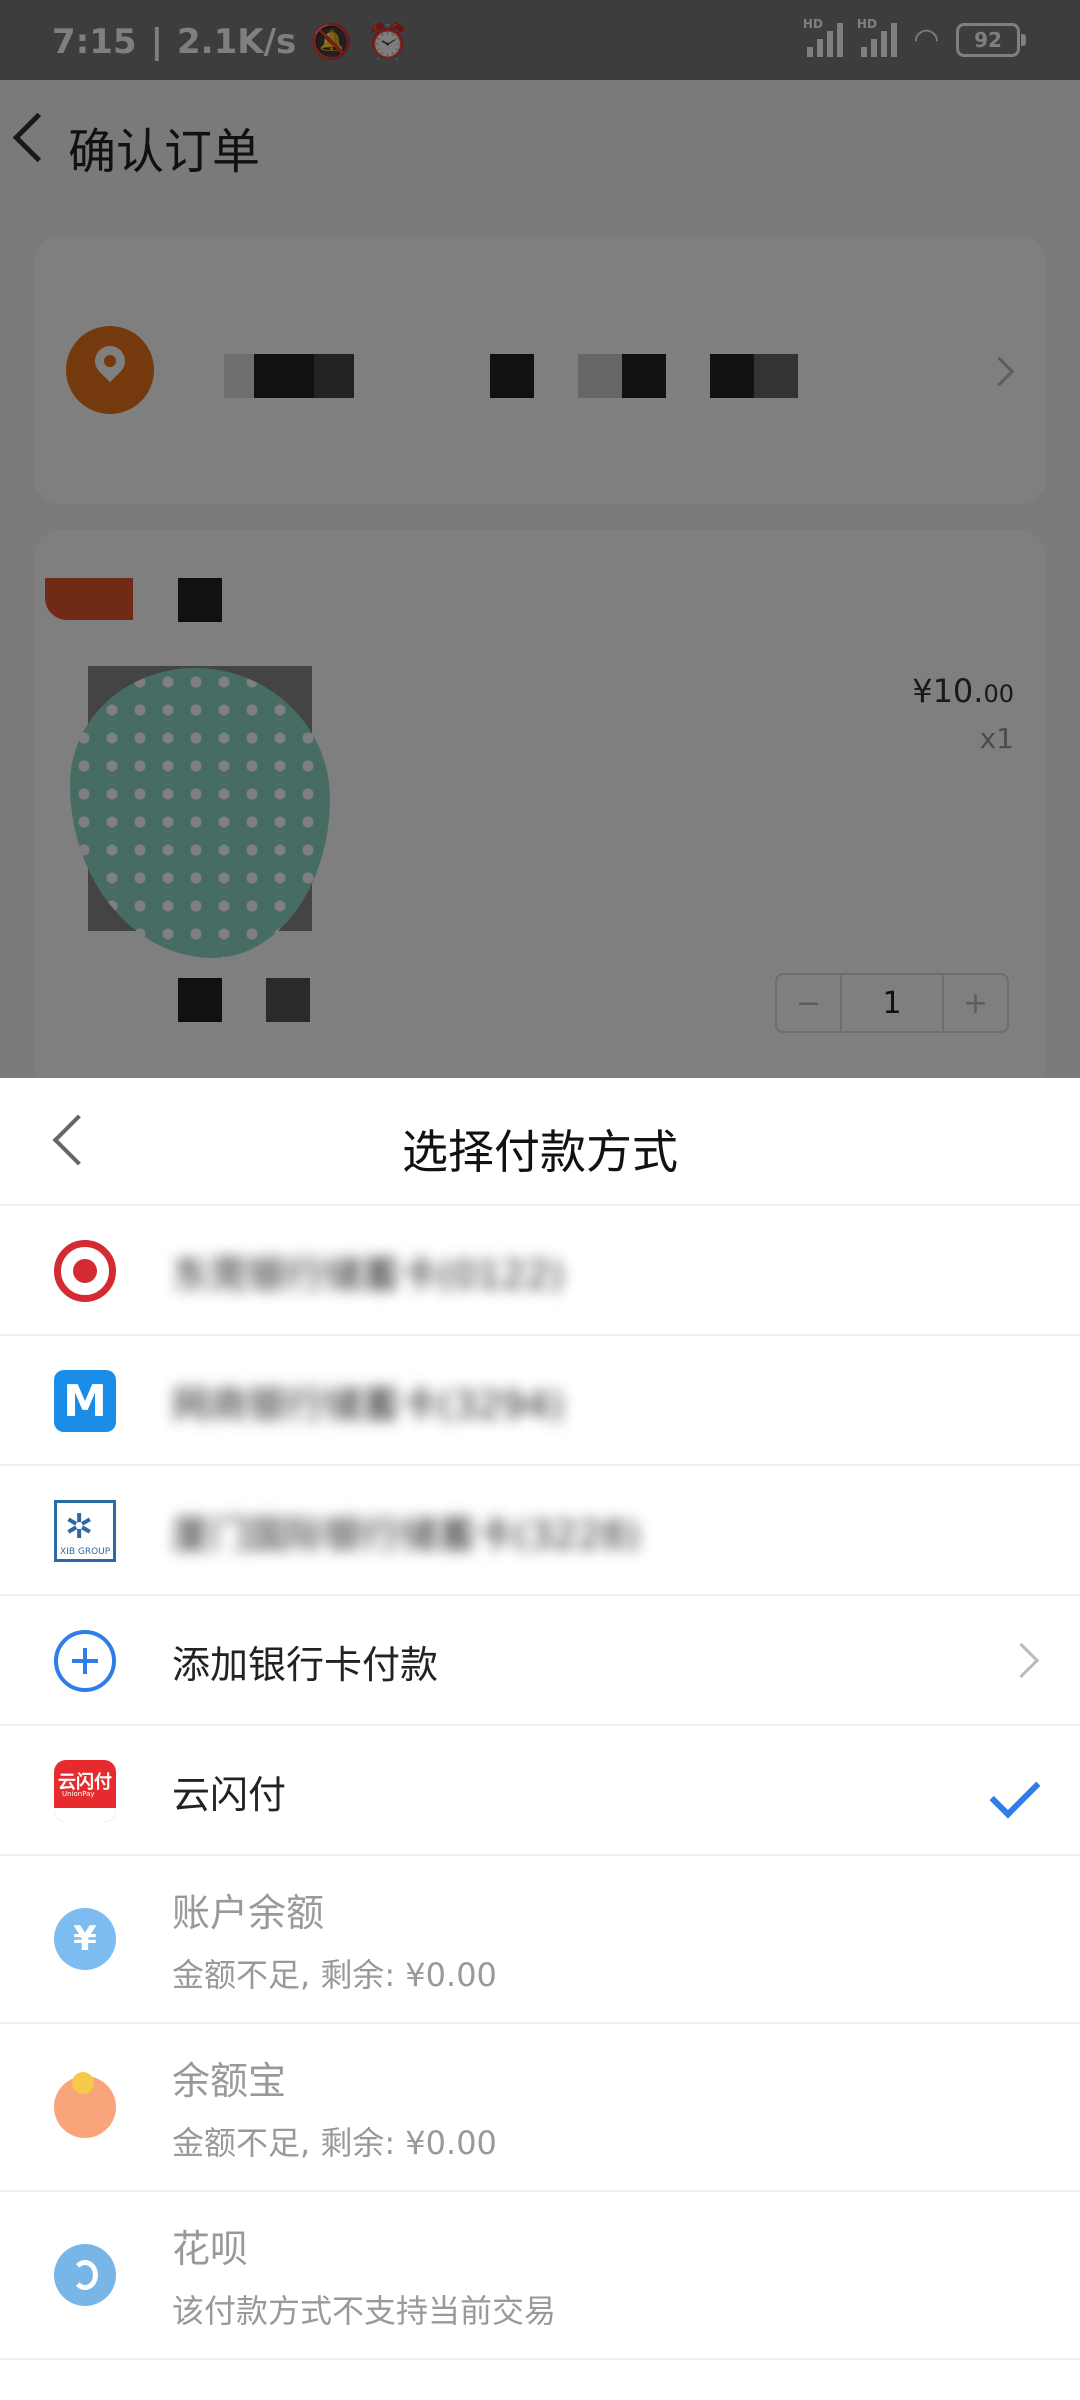 This screenshot has height=2400, width=1080. Describe the element at coordinates (85, 1791) in the screenshot. I see `unionpay-icon: 云闪付 UnionPay` at that location.